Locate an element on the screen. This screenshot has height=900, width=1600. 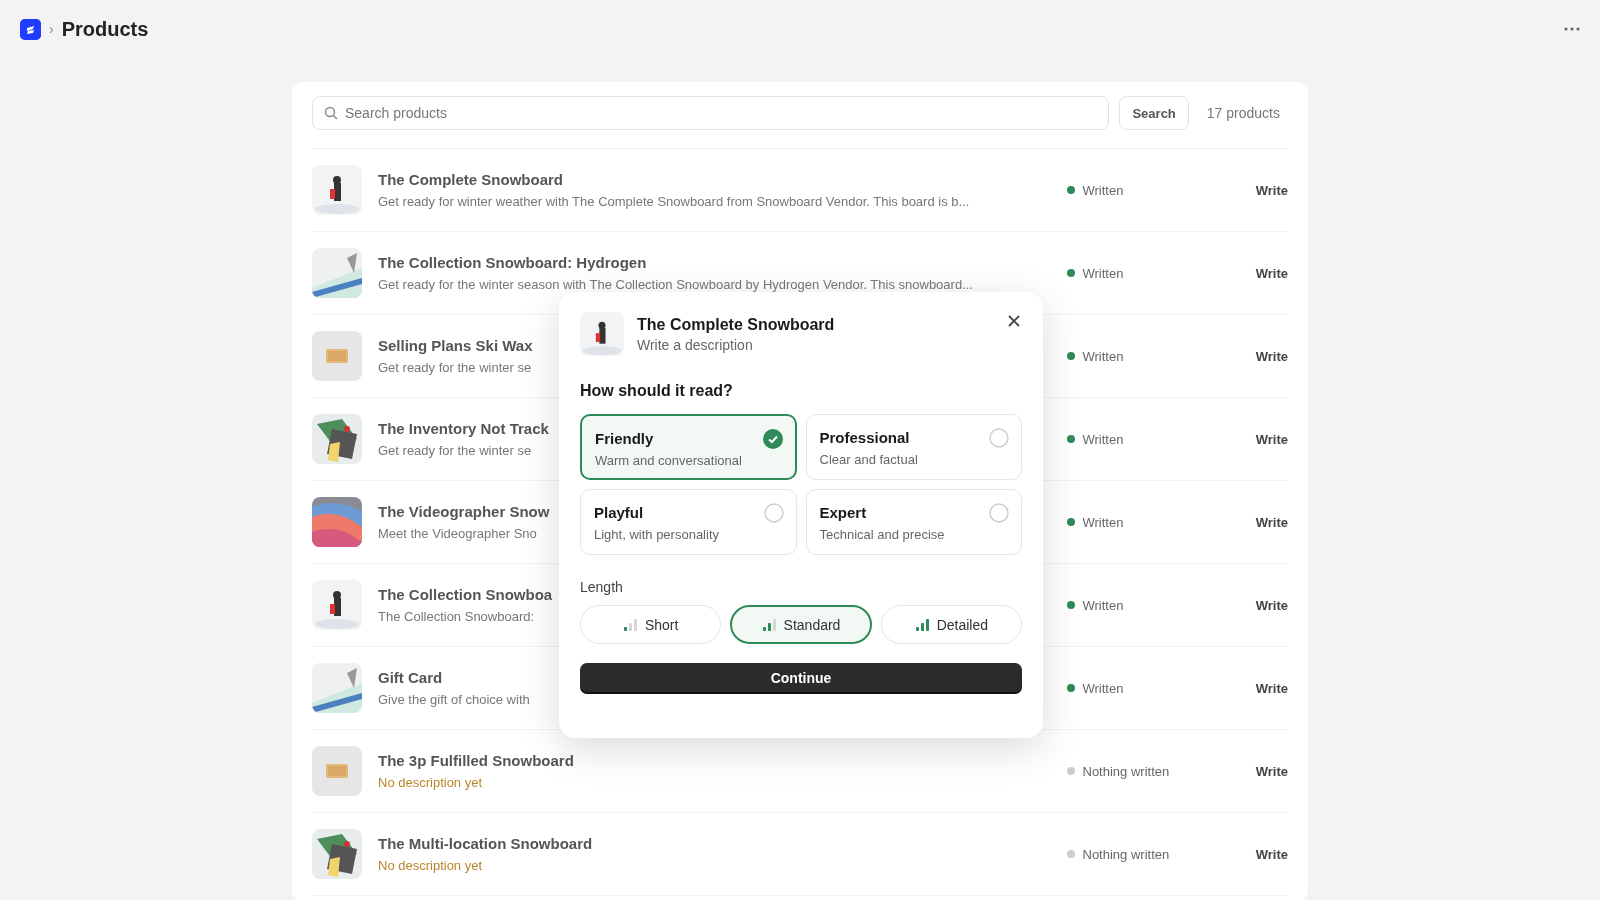
app-logo-icon is located at coordinates (30, 29).